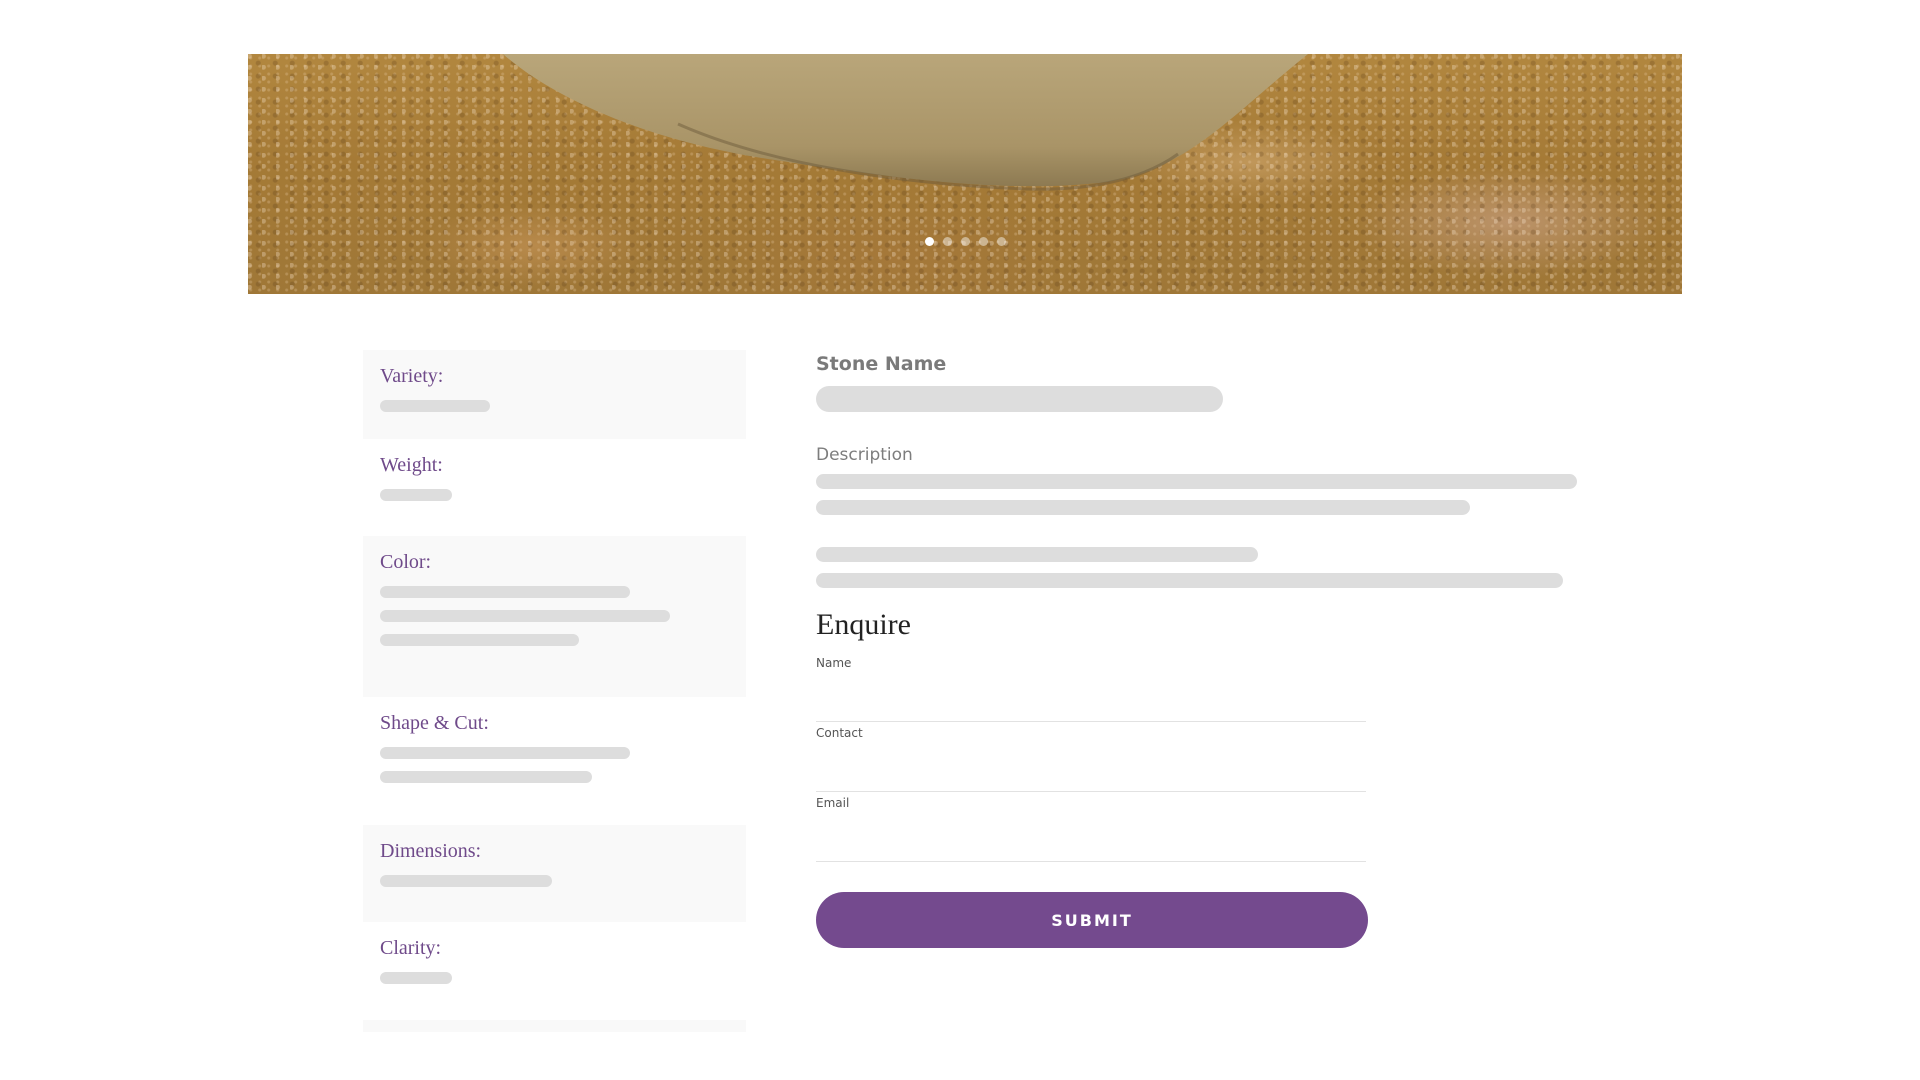 This screenshot has height=1080, width=1920. Describe the element at coordinates (881, 364) in the screenshot. I see `stone-name-heading: Stone Name` at that location.